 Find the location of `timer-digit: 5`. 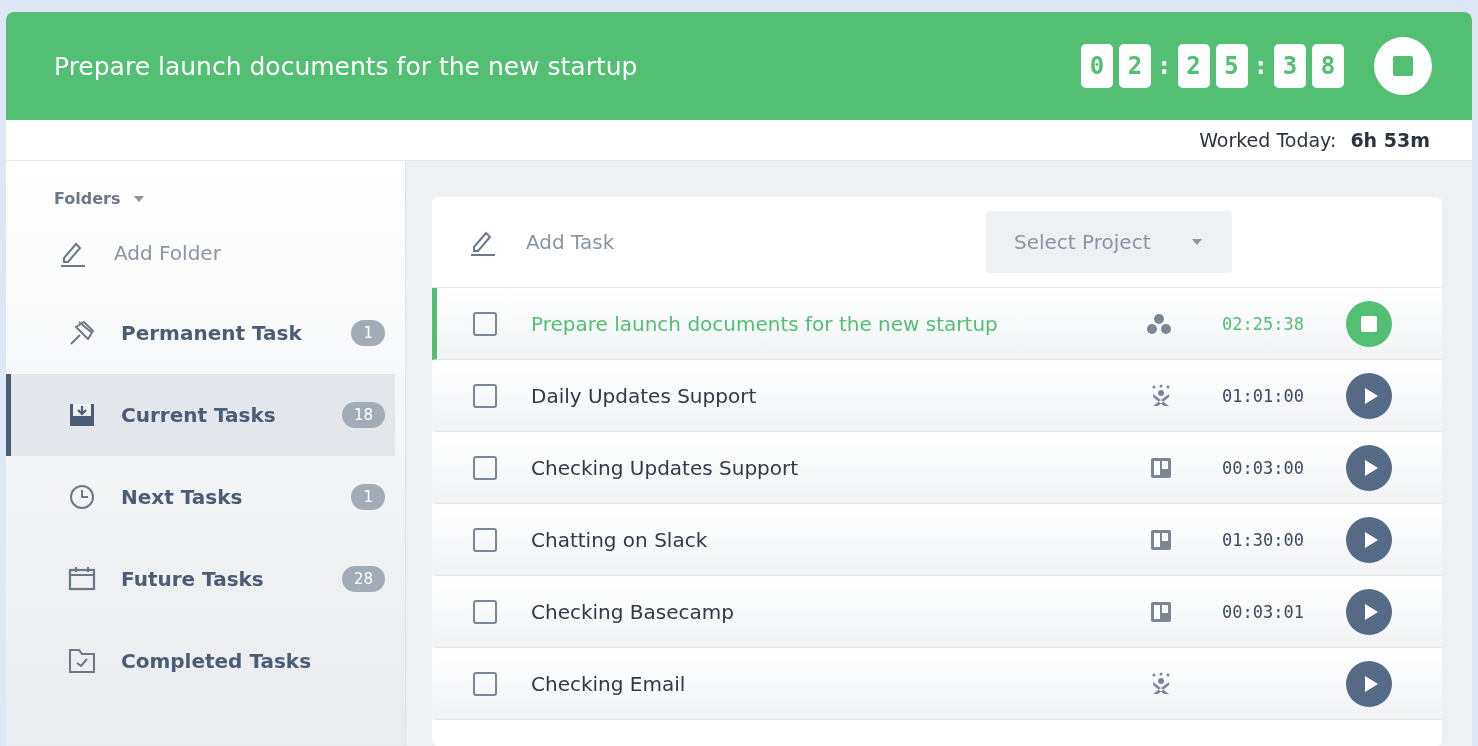

timer-digit: 5 is located at coordinates (1231, 66).